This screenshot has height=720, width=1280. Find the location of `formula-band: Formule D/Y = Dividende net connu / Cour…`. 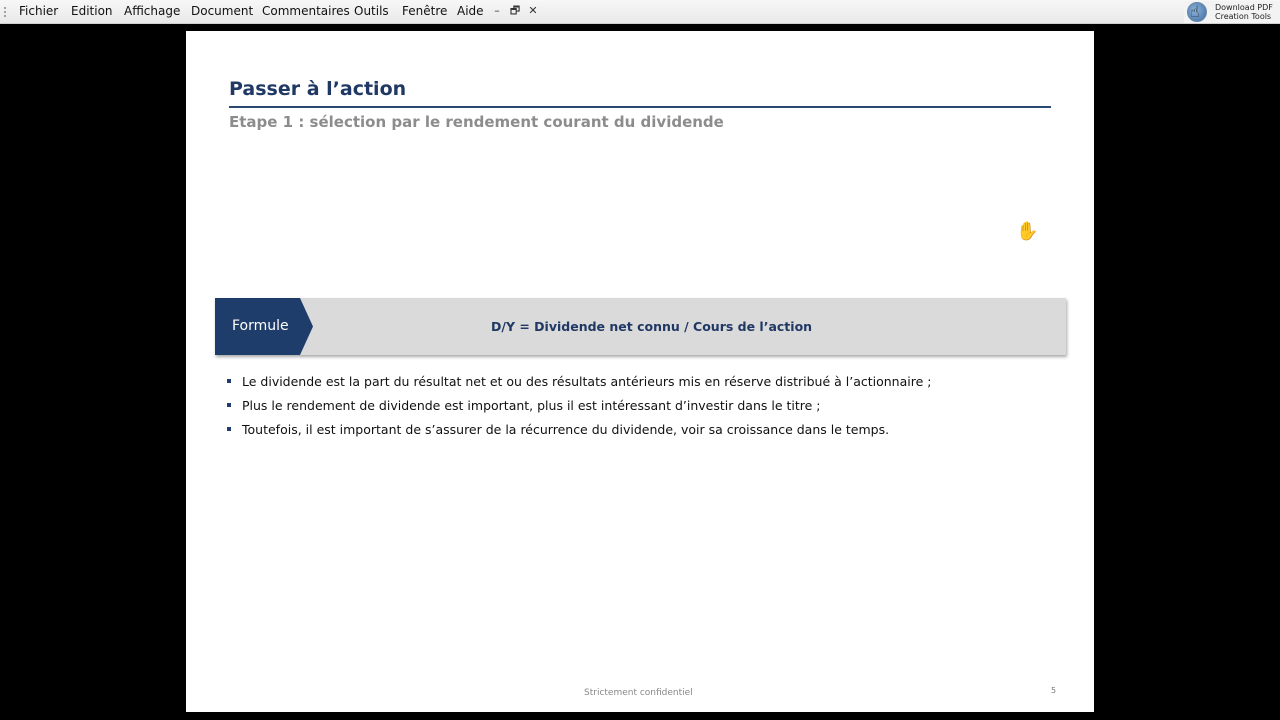

formula-band: Formule D/Y = Dividende net connu / Cour… is located at coordinates (640, 326).